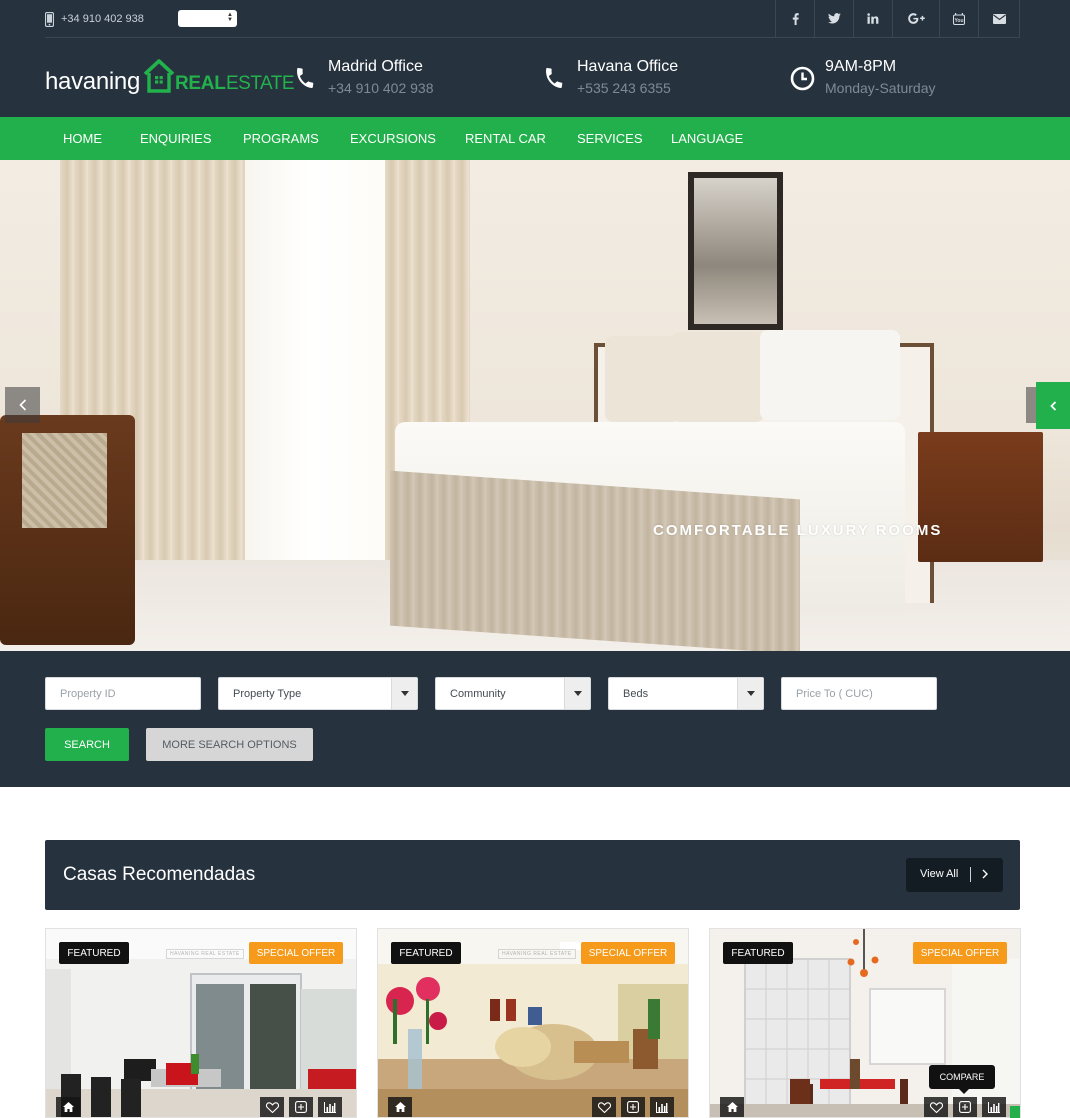  I want to click on logo-word: havaning, so click(93, 81).